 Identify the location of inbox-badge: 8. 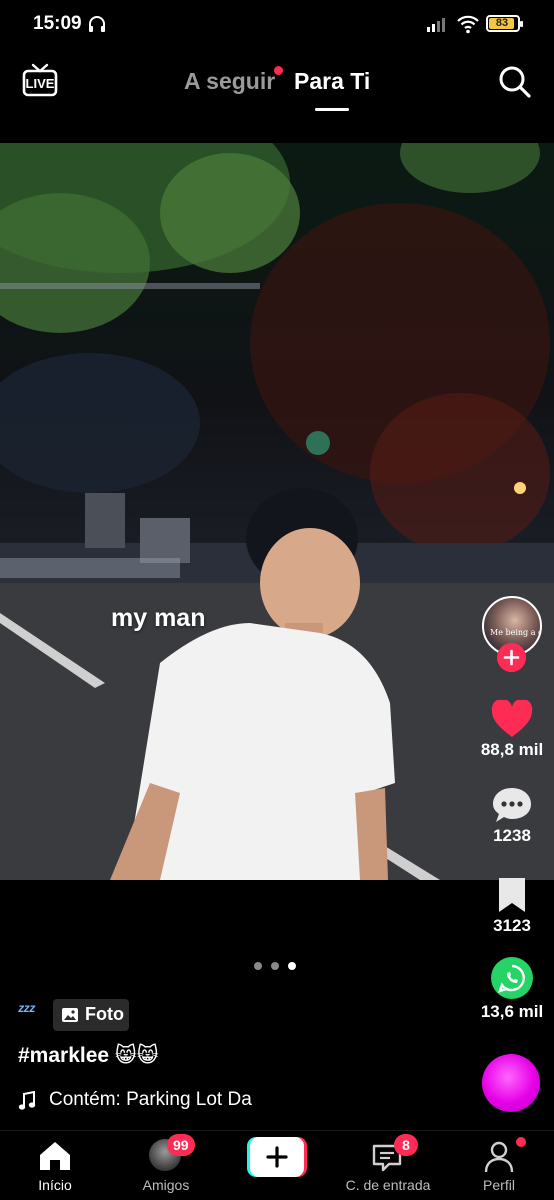
(406, 1145).